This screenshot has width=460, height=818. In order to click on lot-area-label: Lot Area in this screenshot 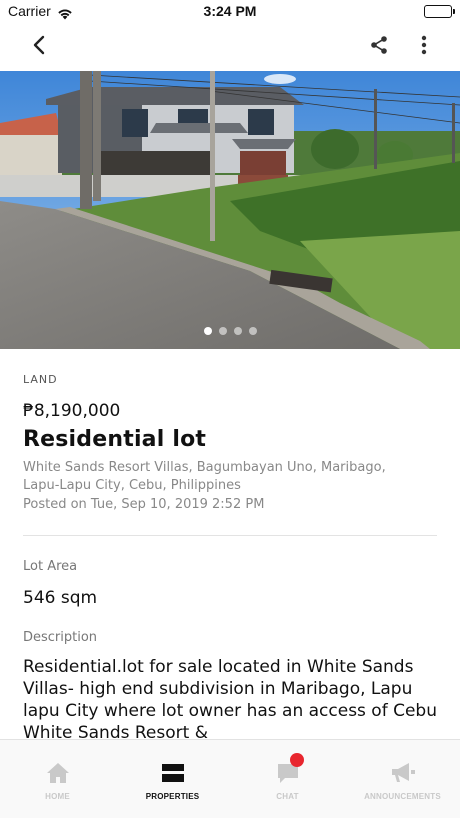, I will do `click(50, 566)`.